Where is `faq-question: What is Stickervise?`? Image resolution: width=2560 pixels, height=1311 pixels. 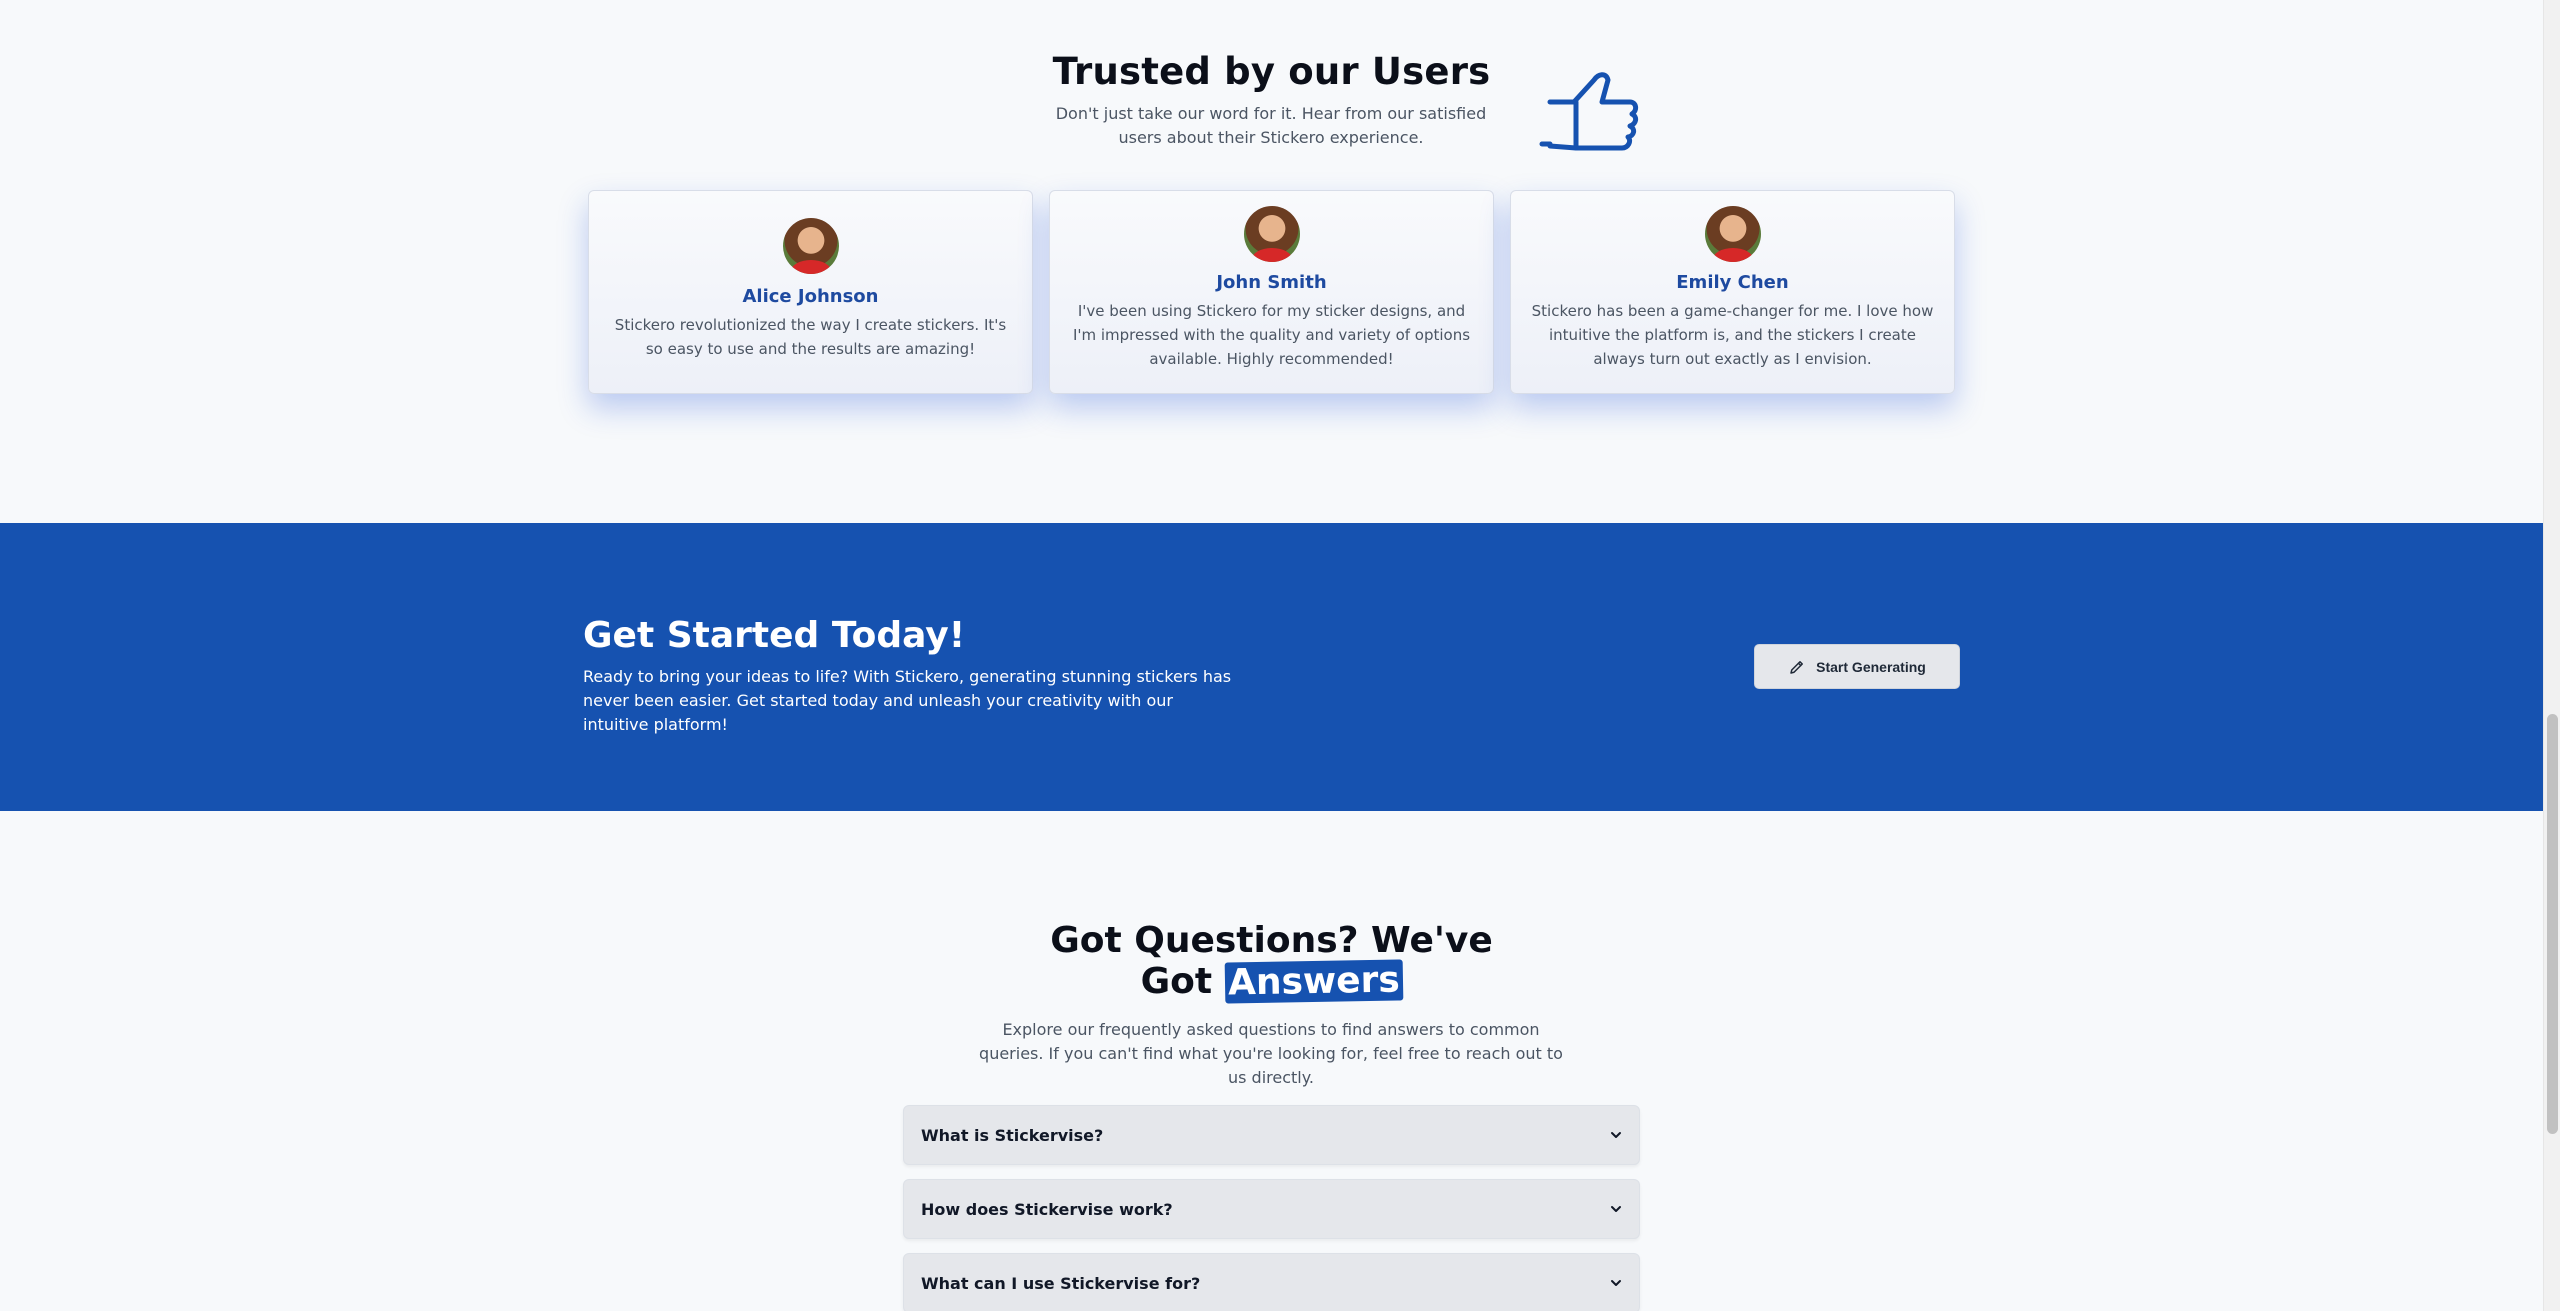
faq-question: What is Stickervise? is located at coordinates (1012, 1135).